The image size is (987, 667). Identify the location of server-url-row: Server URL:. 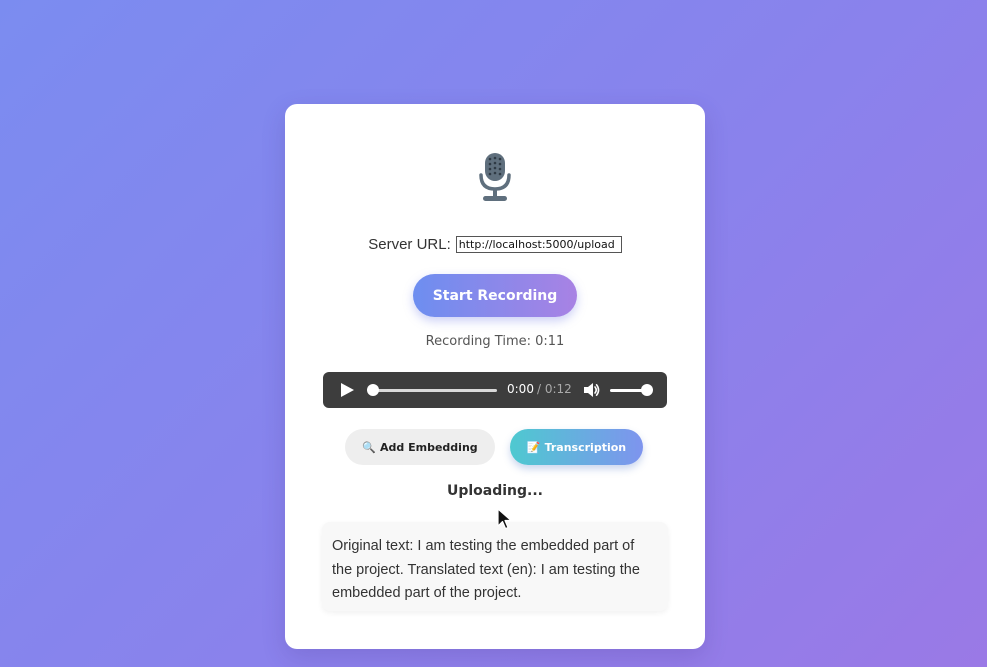
(495, 244).